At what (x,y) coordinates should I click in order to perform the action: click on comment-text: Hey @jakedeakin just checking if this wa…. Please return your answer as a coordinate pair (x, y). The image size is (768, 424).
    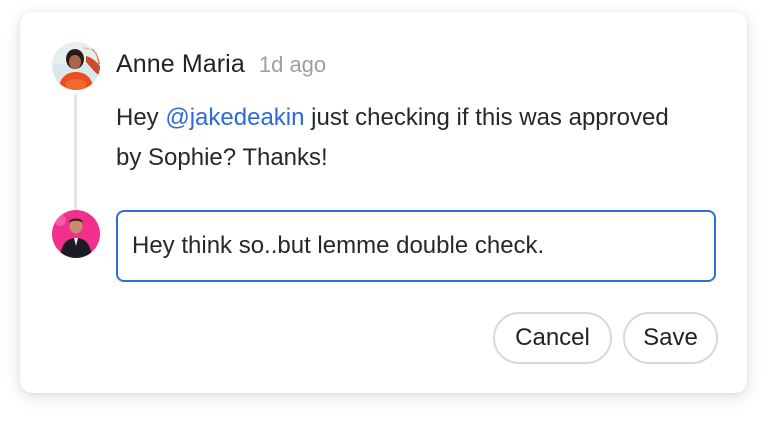
    Looking at the image, I should click on (396, 138).